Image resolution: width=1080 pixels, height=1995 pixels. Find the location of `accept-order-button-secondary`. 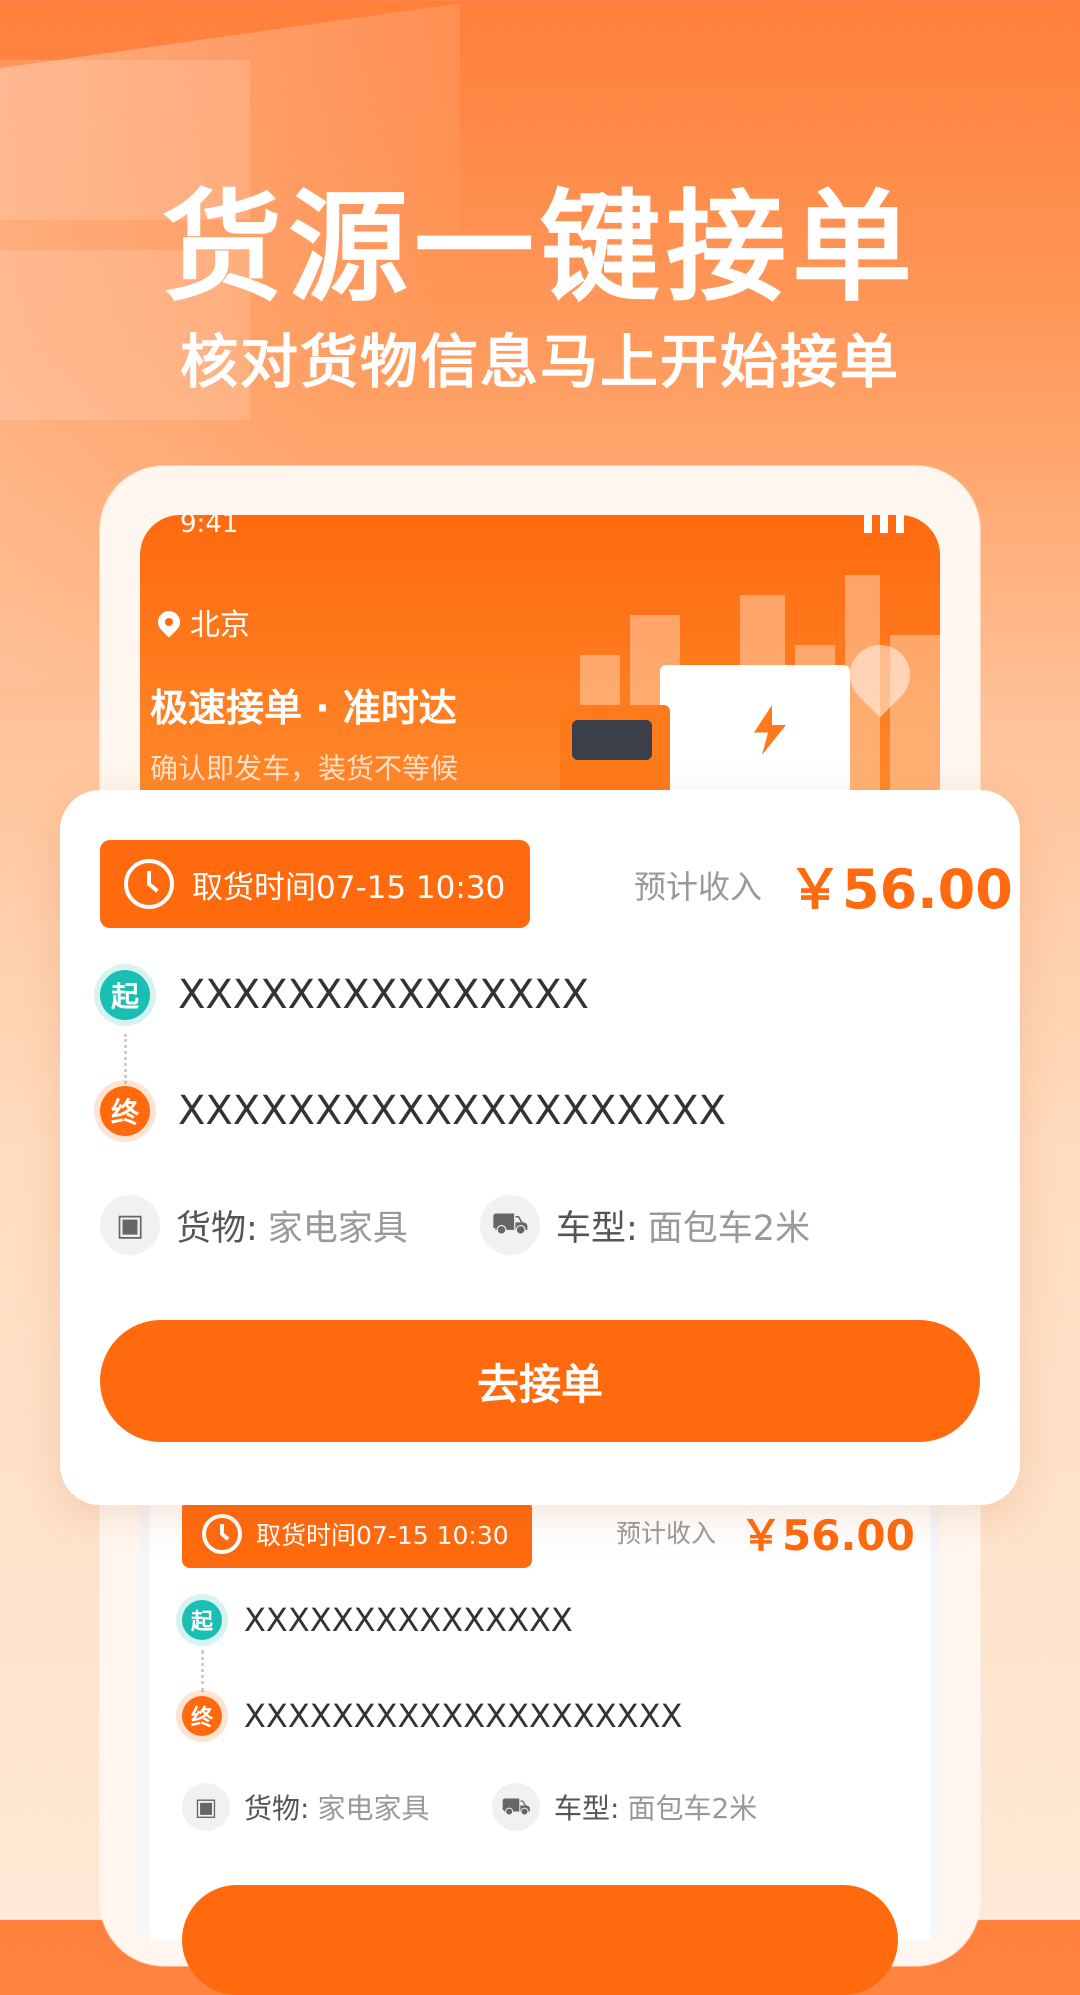

accept-order-button-secondary is located at coordinates (540, 1940).